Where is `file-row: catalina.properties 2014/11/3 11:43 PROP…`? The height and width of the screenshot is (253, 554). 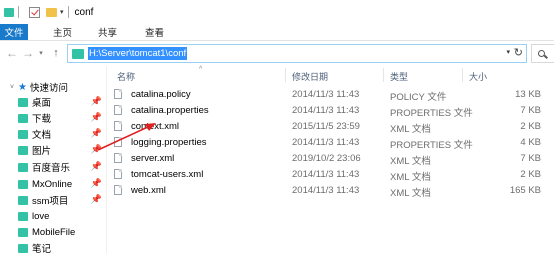
file-row: catalina.properties 2014/11/3 11:43 PROP… is located at coordinates (330, 110).